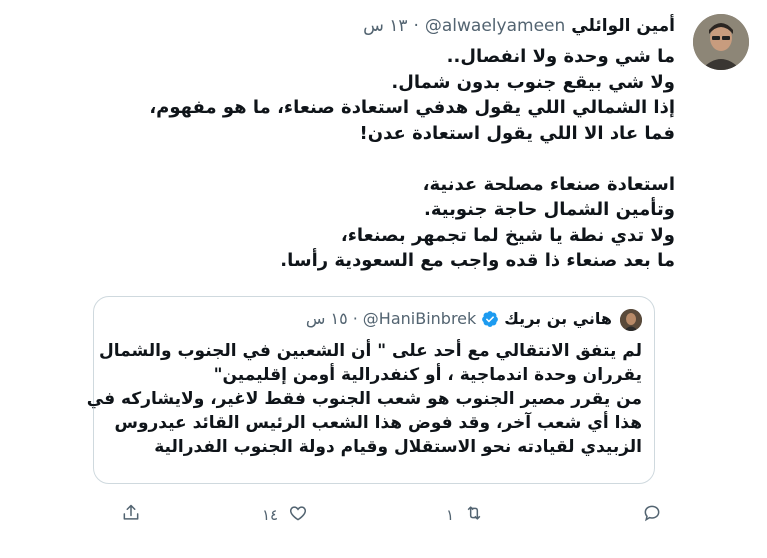 The width and height of the screenshot is (767, 558). Describe the element at coordinates (490, 319) in the screenshot. I see `verified-badge-icon` at that location.